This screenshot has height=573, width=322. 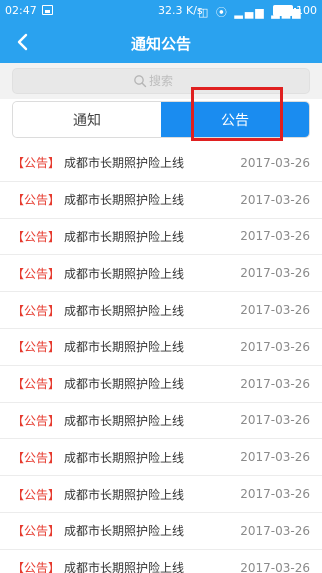 What do you see at coordinates (47, 10) in the screenshot?
I see `gallery-notification-icon` at bounding box center [47, 10].